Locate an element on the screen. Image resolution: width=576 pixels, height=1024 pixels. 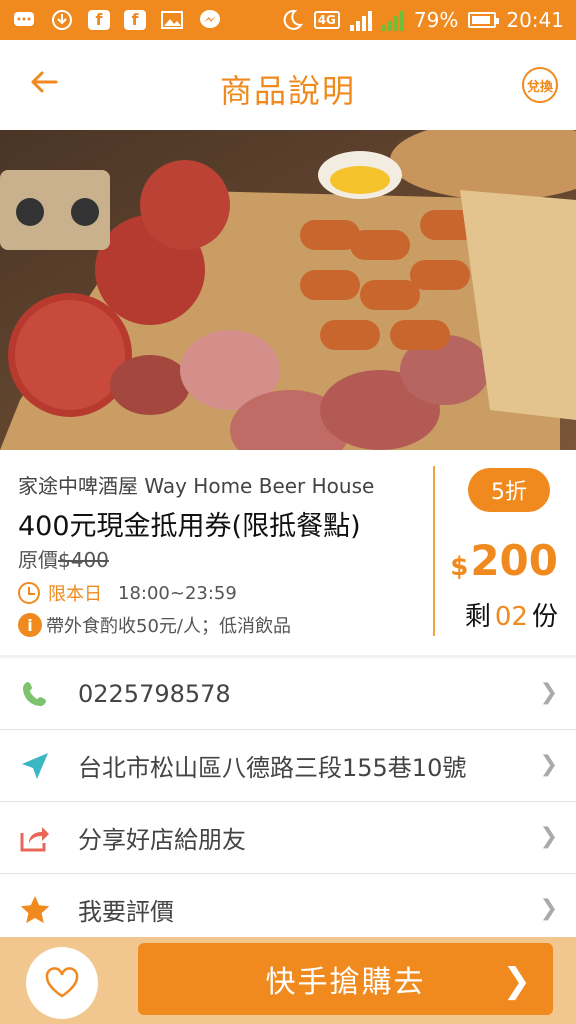
remaining-count: 剩 02 份 is located at coordinates (511, 614).